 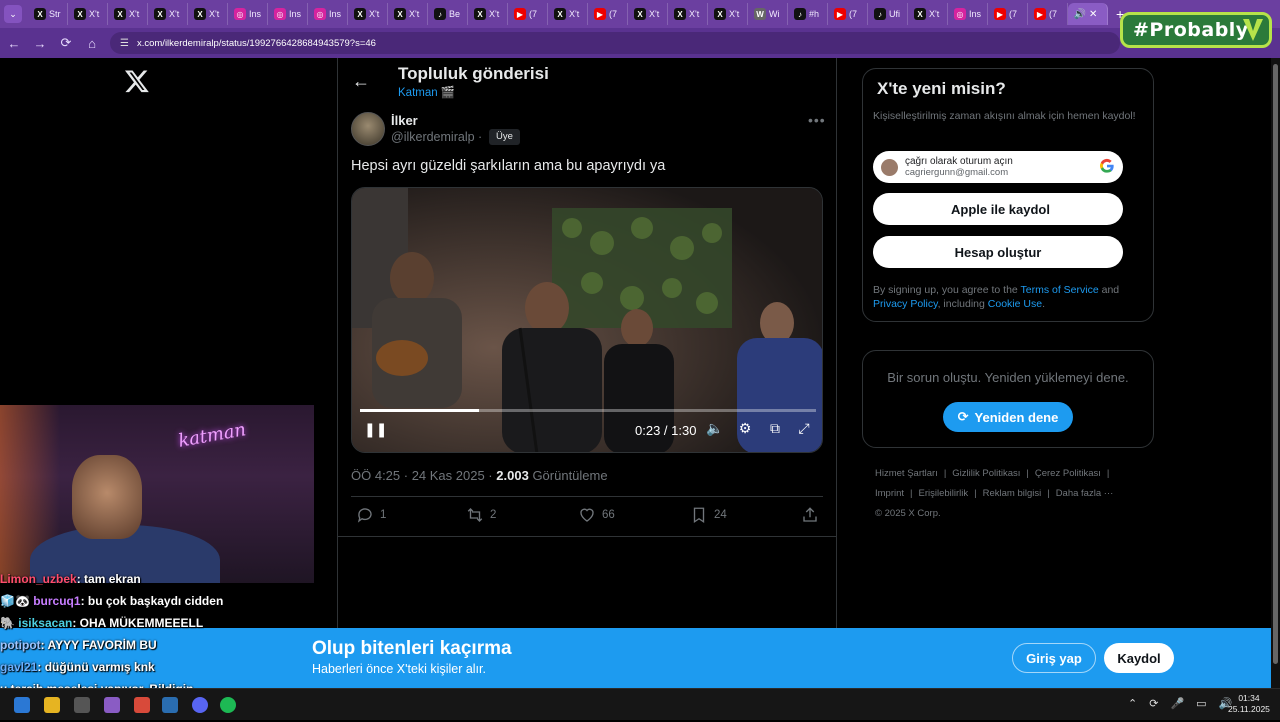 What do you see at coordinates (1201, 703) in the screenshot?
I see `display-icon: ▭` at bounding box center [1201, 703].